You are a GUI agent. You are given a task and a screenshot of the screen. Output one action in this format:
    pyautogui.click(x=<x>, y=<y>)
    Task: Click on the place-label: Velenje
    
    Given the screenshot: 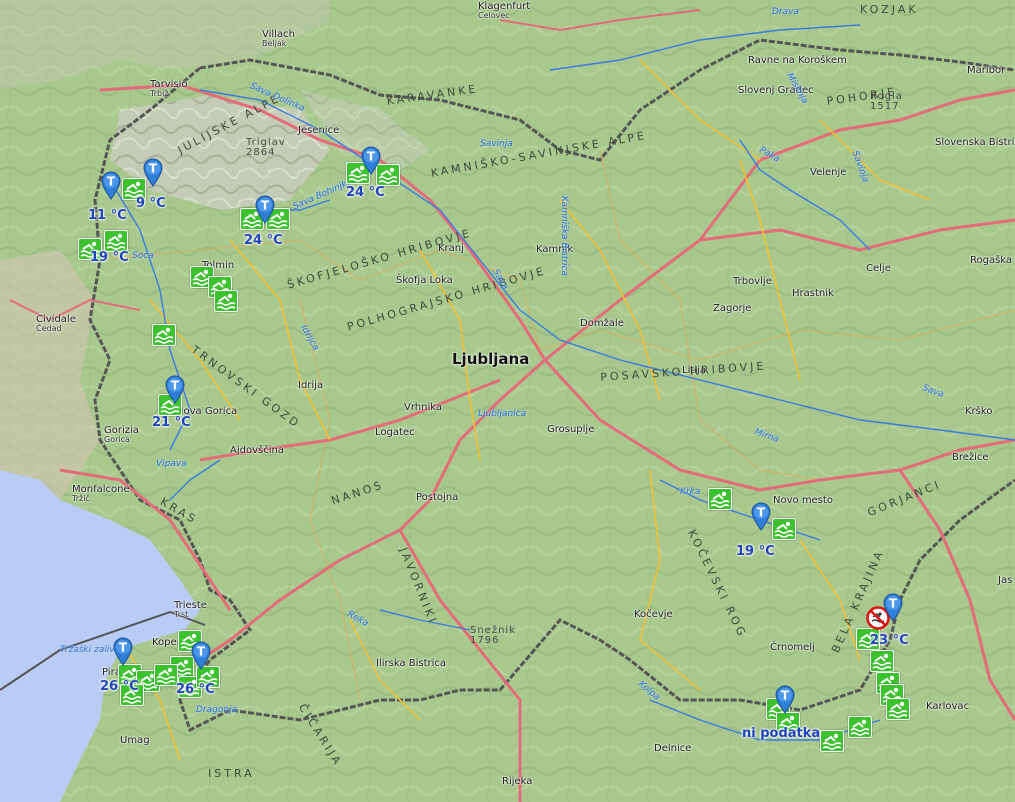 What is the action you would take?
    pyautogui.click(x=828, y=173)
    